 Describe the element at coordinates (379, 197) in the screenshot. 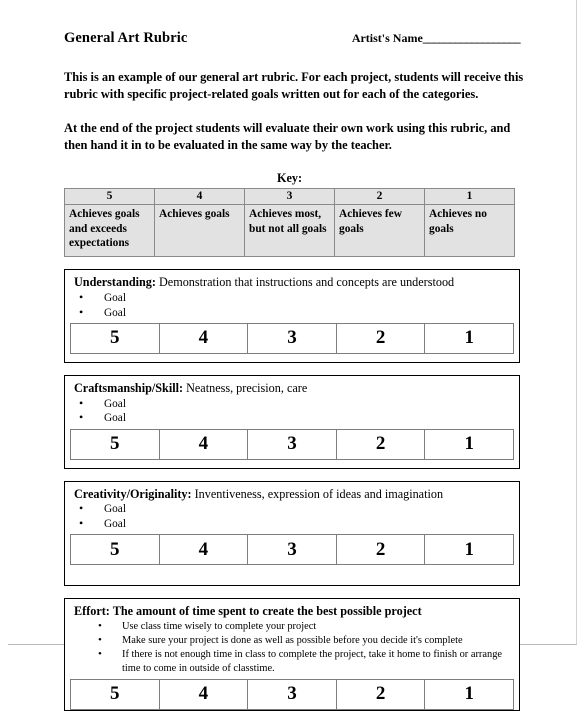

I see `key-score-2: 2` at that location.